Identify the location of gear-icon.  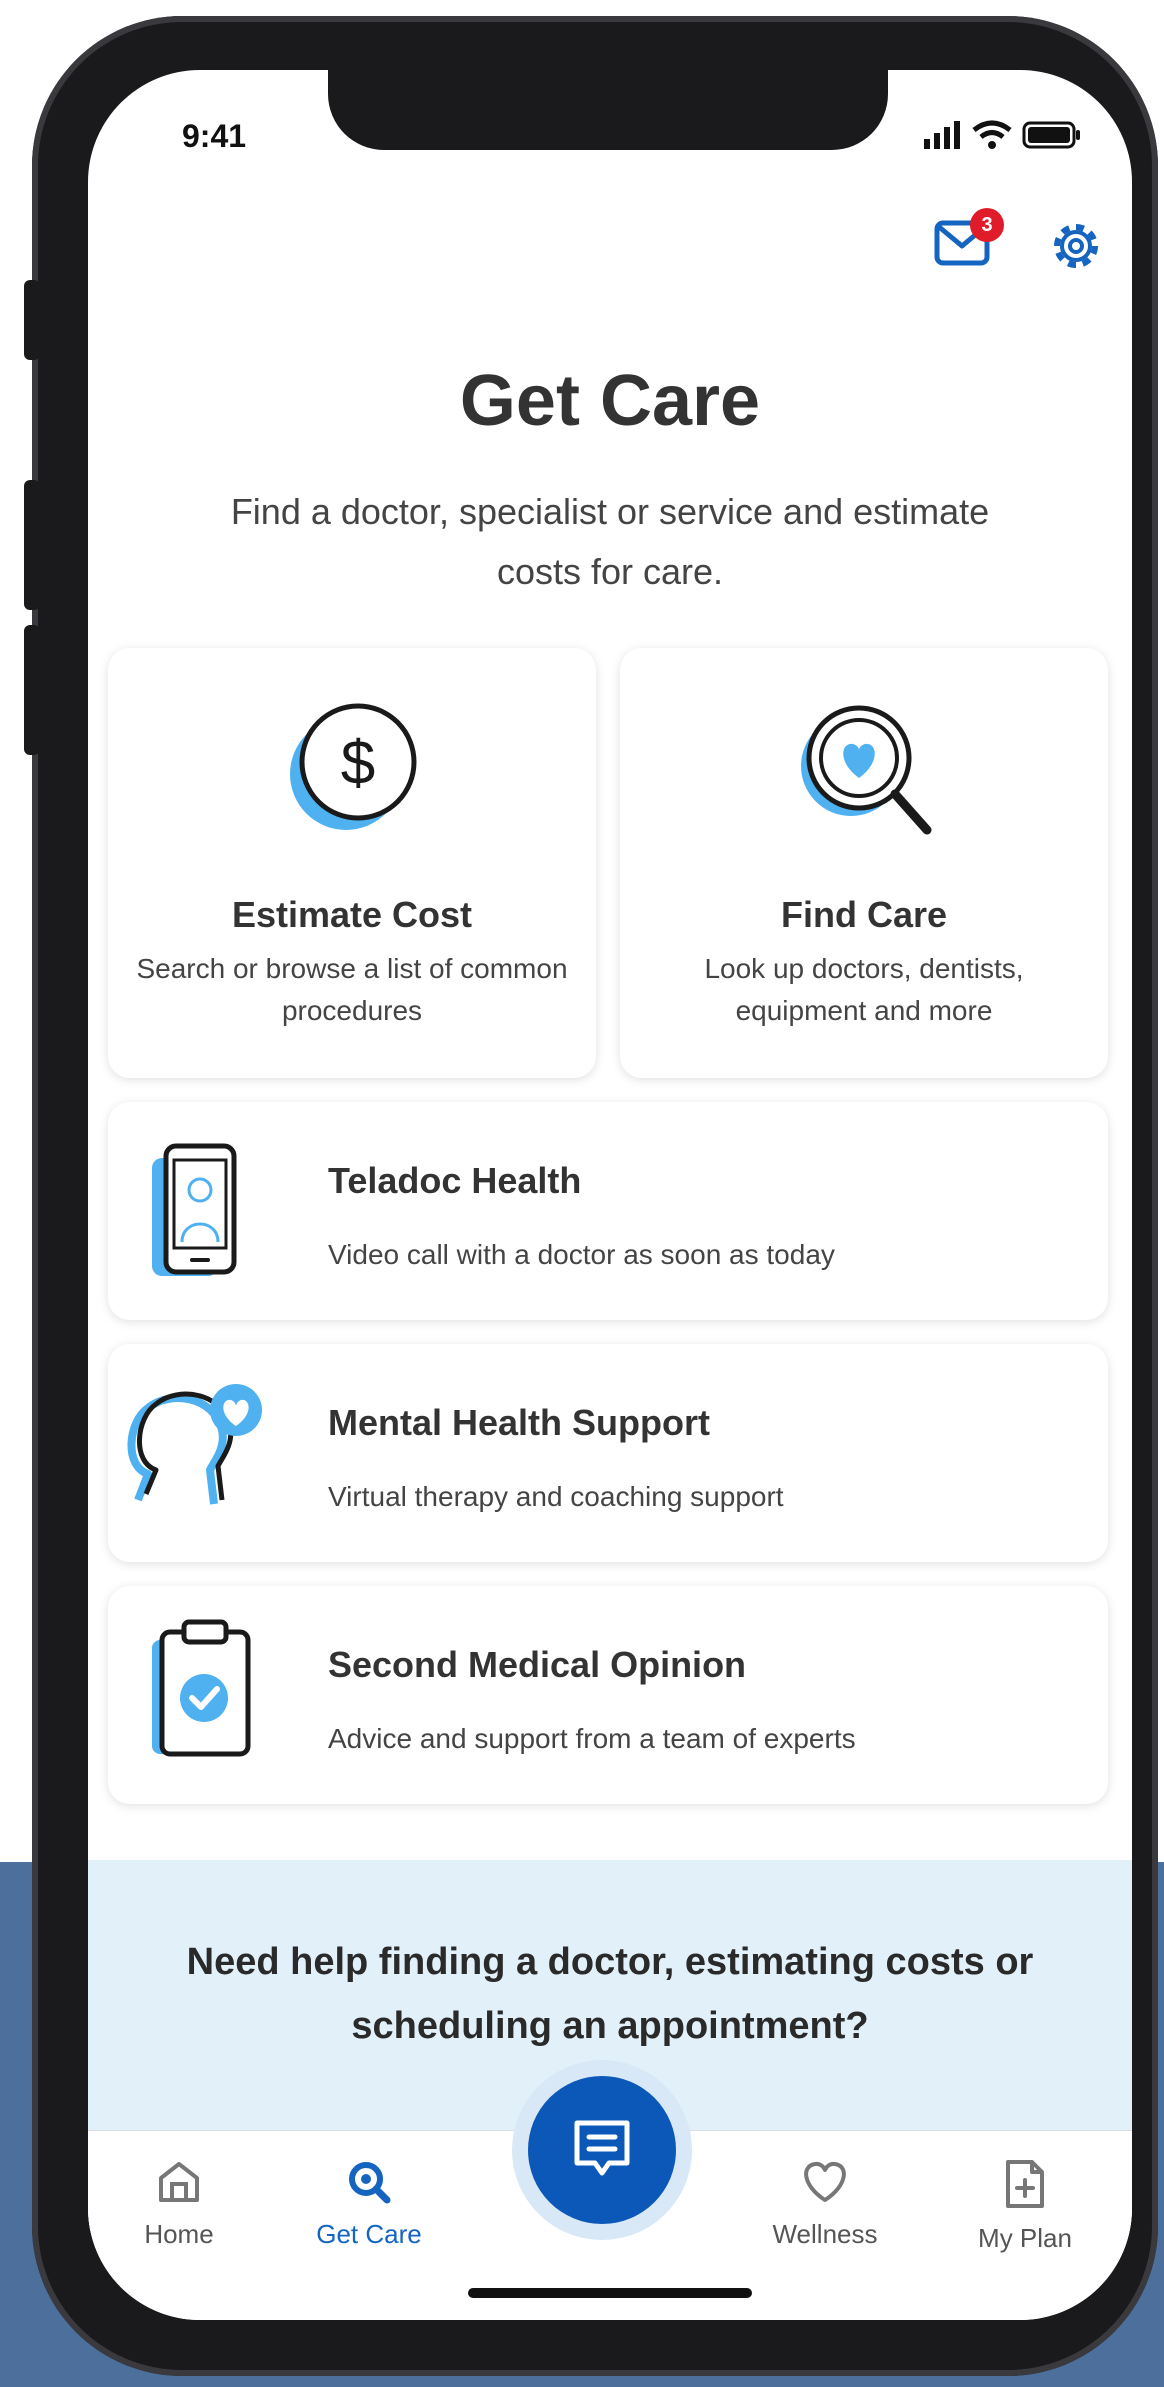
(1076, 246).